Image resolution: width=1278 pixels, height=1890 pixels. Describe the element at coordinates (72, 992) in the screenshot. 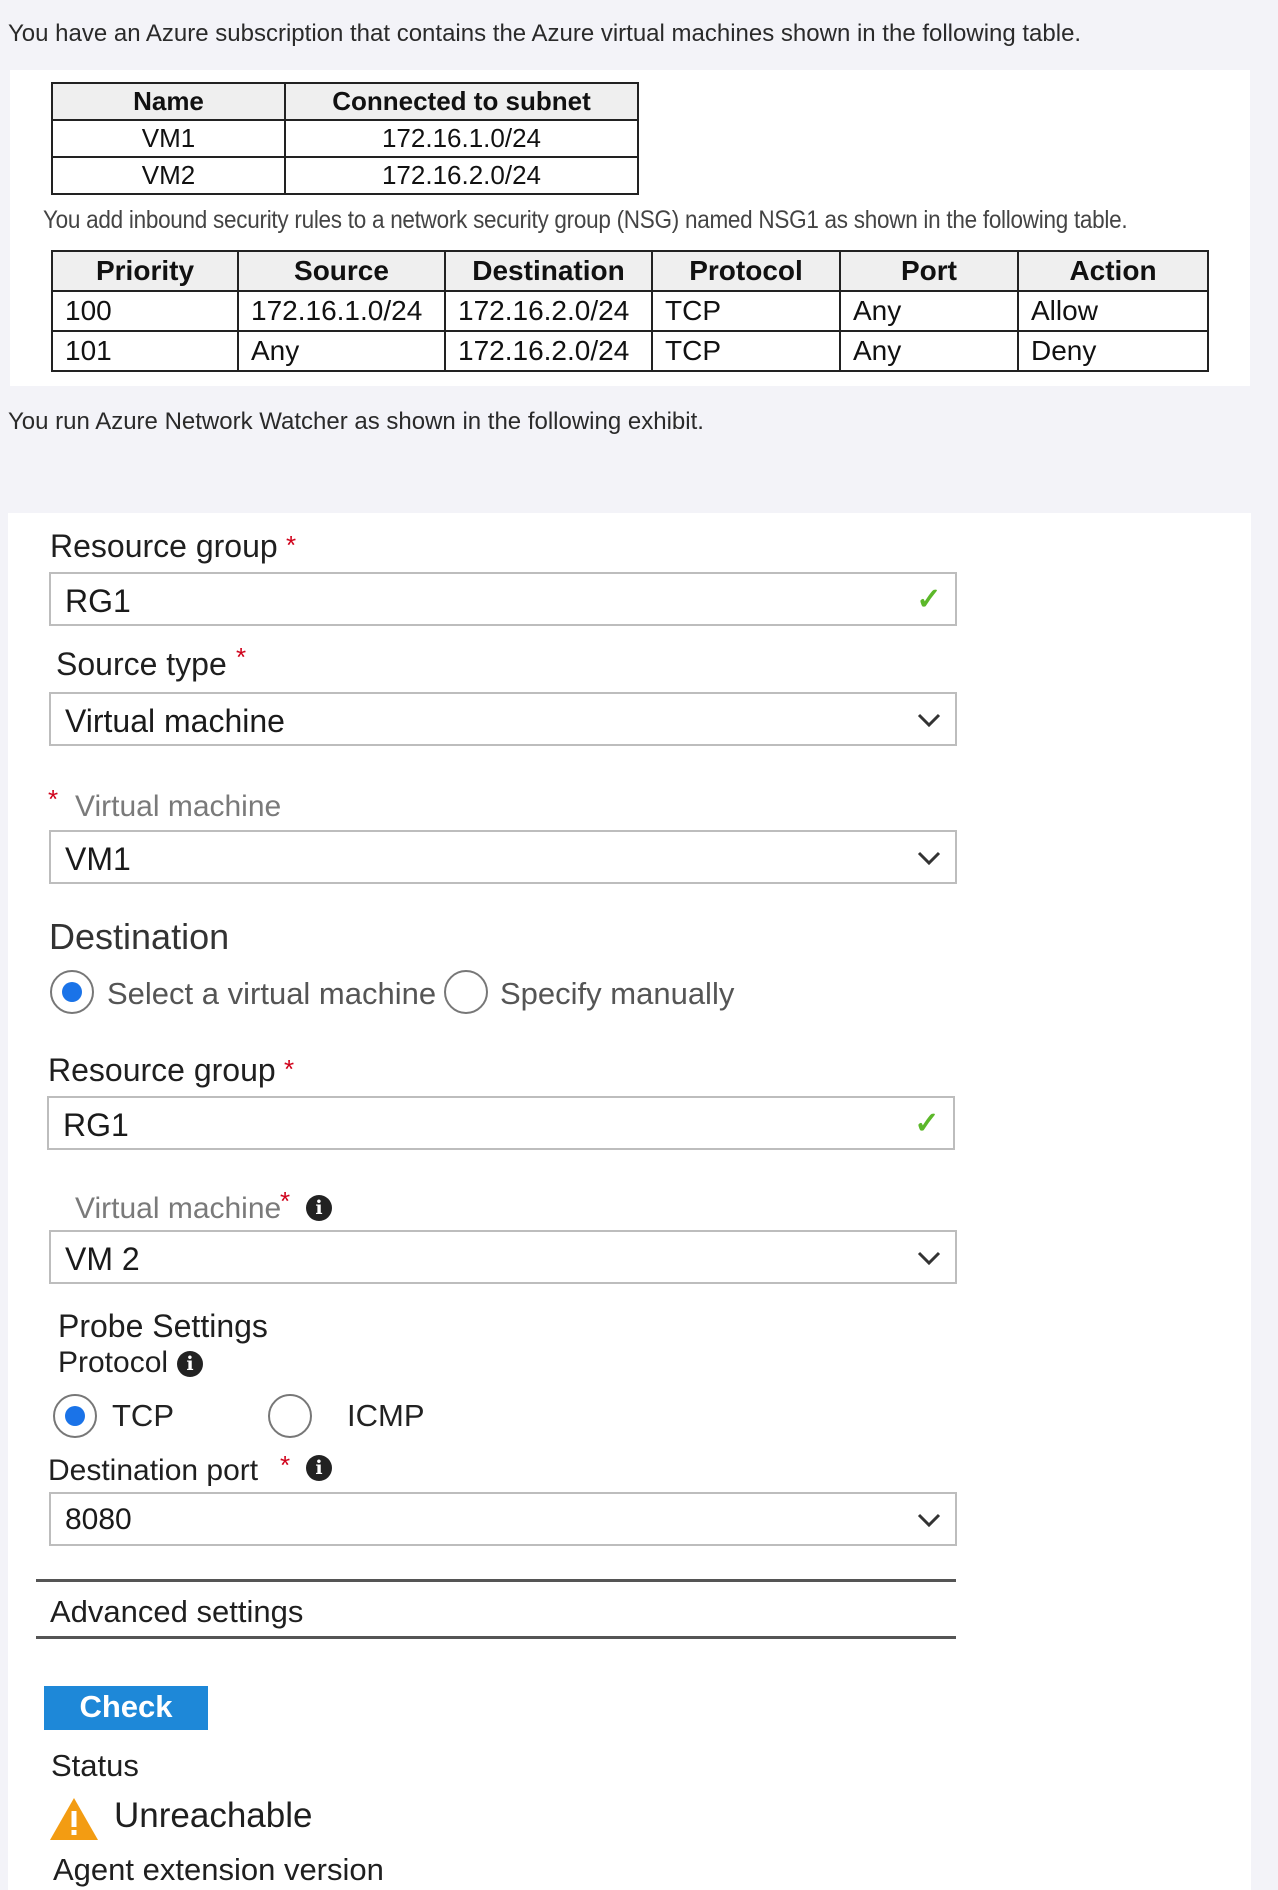

I see `radio-select-vm` at that location.